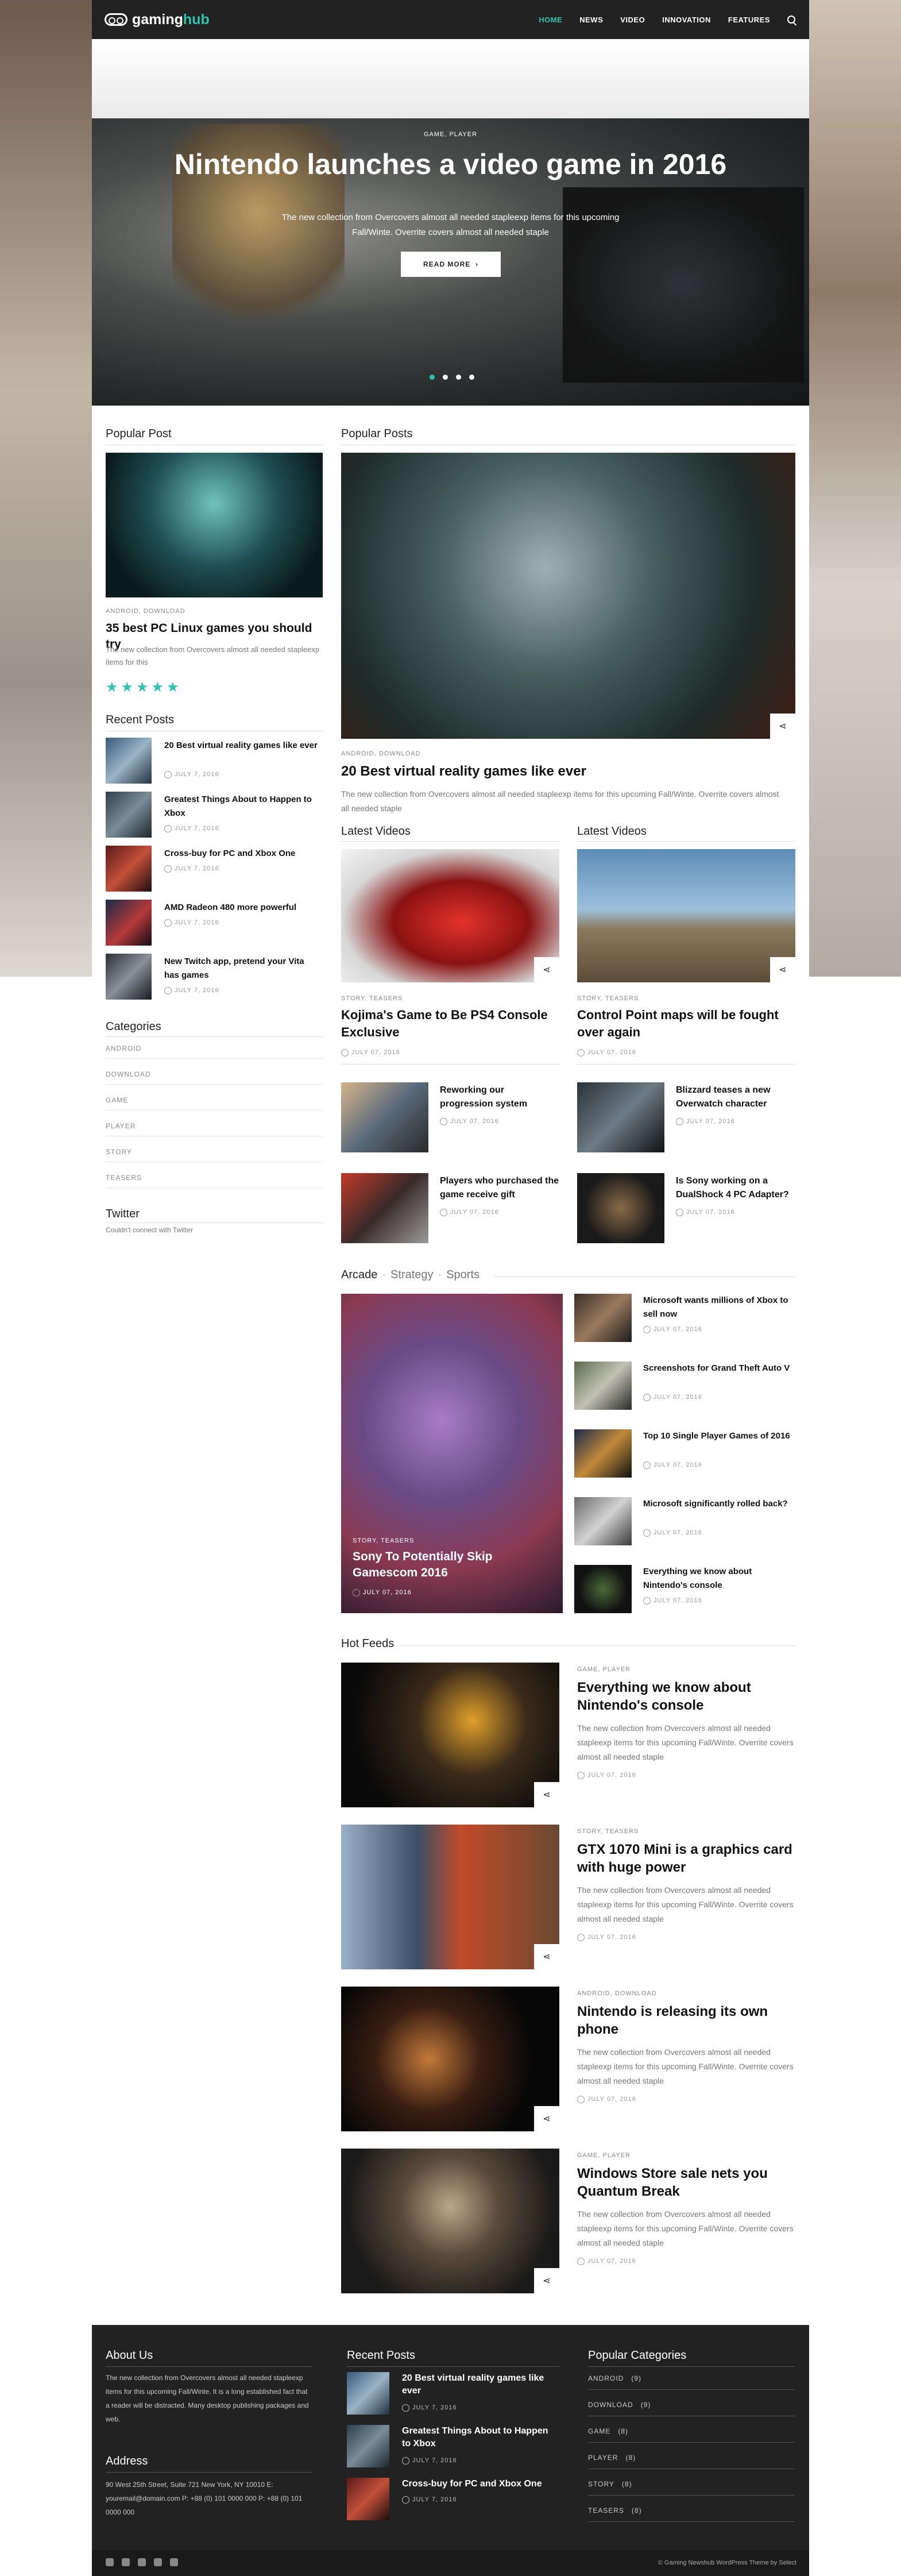 The image size is (901, 2576). What do you see at coordinates (241, 854) in the screenshot?
I see `recent-post-title: Cross-buy for PC and Xbox One` at bounding box center [241, 854].